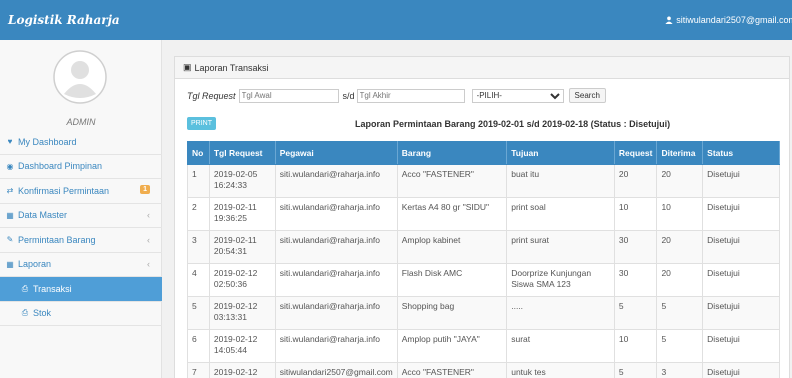  Describe the element at coordinates (80, 77) in the screenshot. I see `avatar` at that location.